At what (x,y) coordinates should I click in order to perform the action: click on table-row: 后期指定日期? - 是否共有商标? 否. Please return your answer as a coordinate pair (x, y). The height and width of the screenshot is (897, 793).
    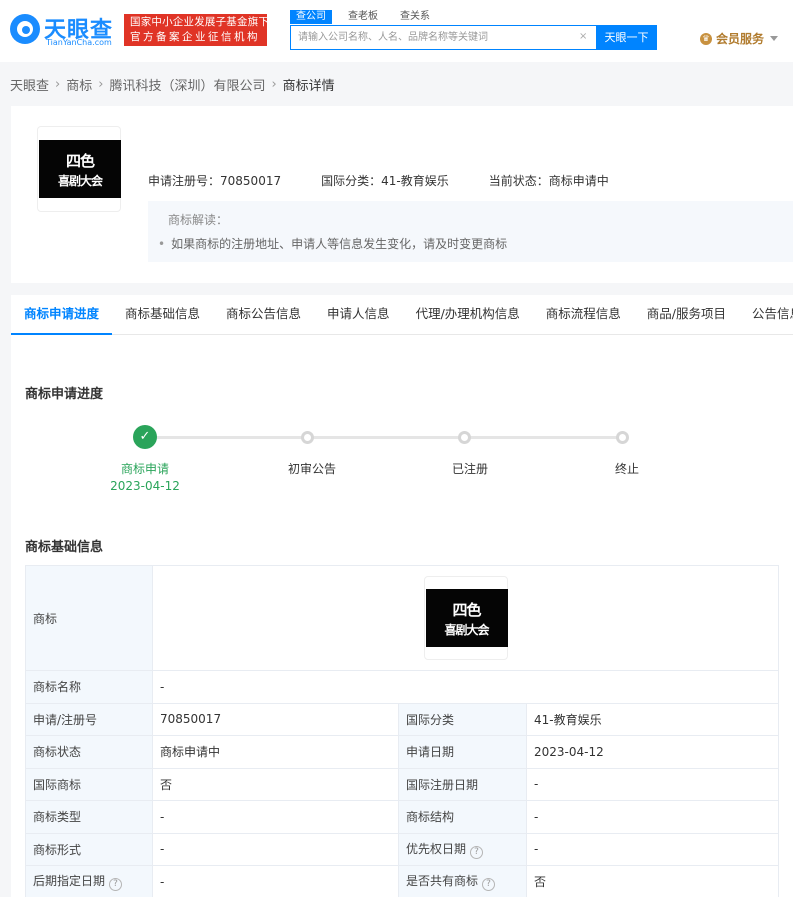
    Looking at the image, I should click on (402, 881).